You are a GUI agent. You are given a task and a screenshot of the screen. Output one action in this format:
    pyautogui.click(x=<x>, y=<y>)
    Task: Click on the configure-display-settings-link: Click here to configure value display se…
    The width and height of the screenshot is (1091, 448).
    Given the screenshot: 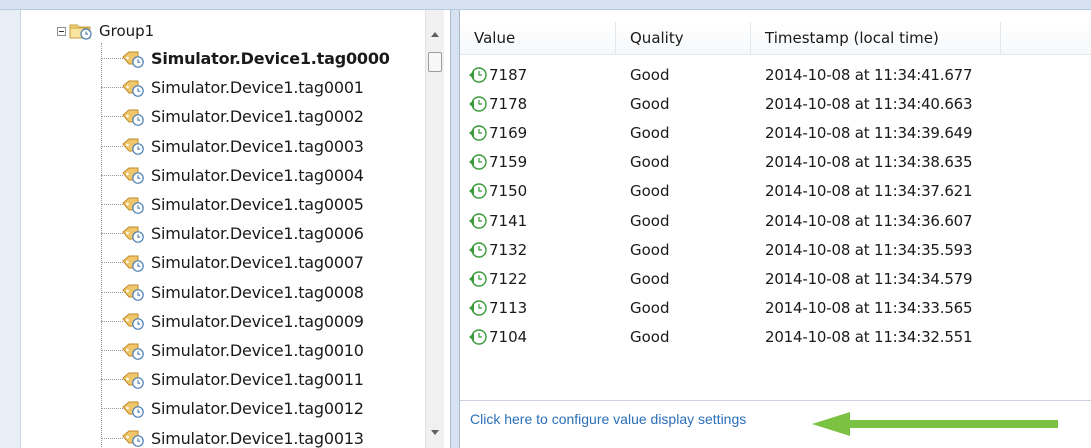 What is the action you would take?
    pyautogui.click(x=608, y=419)
    